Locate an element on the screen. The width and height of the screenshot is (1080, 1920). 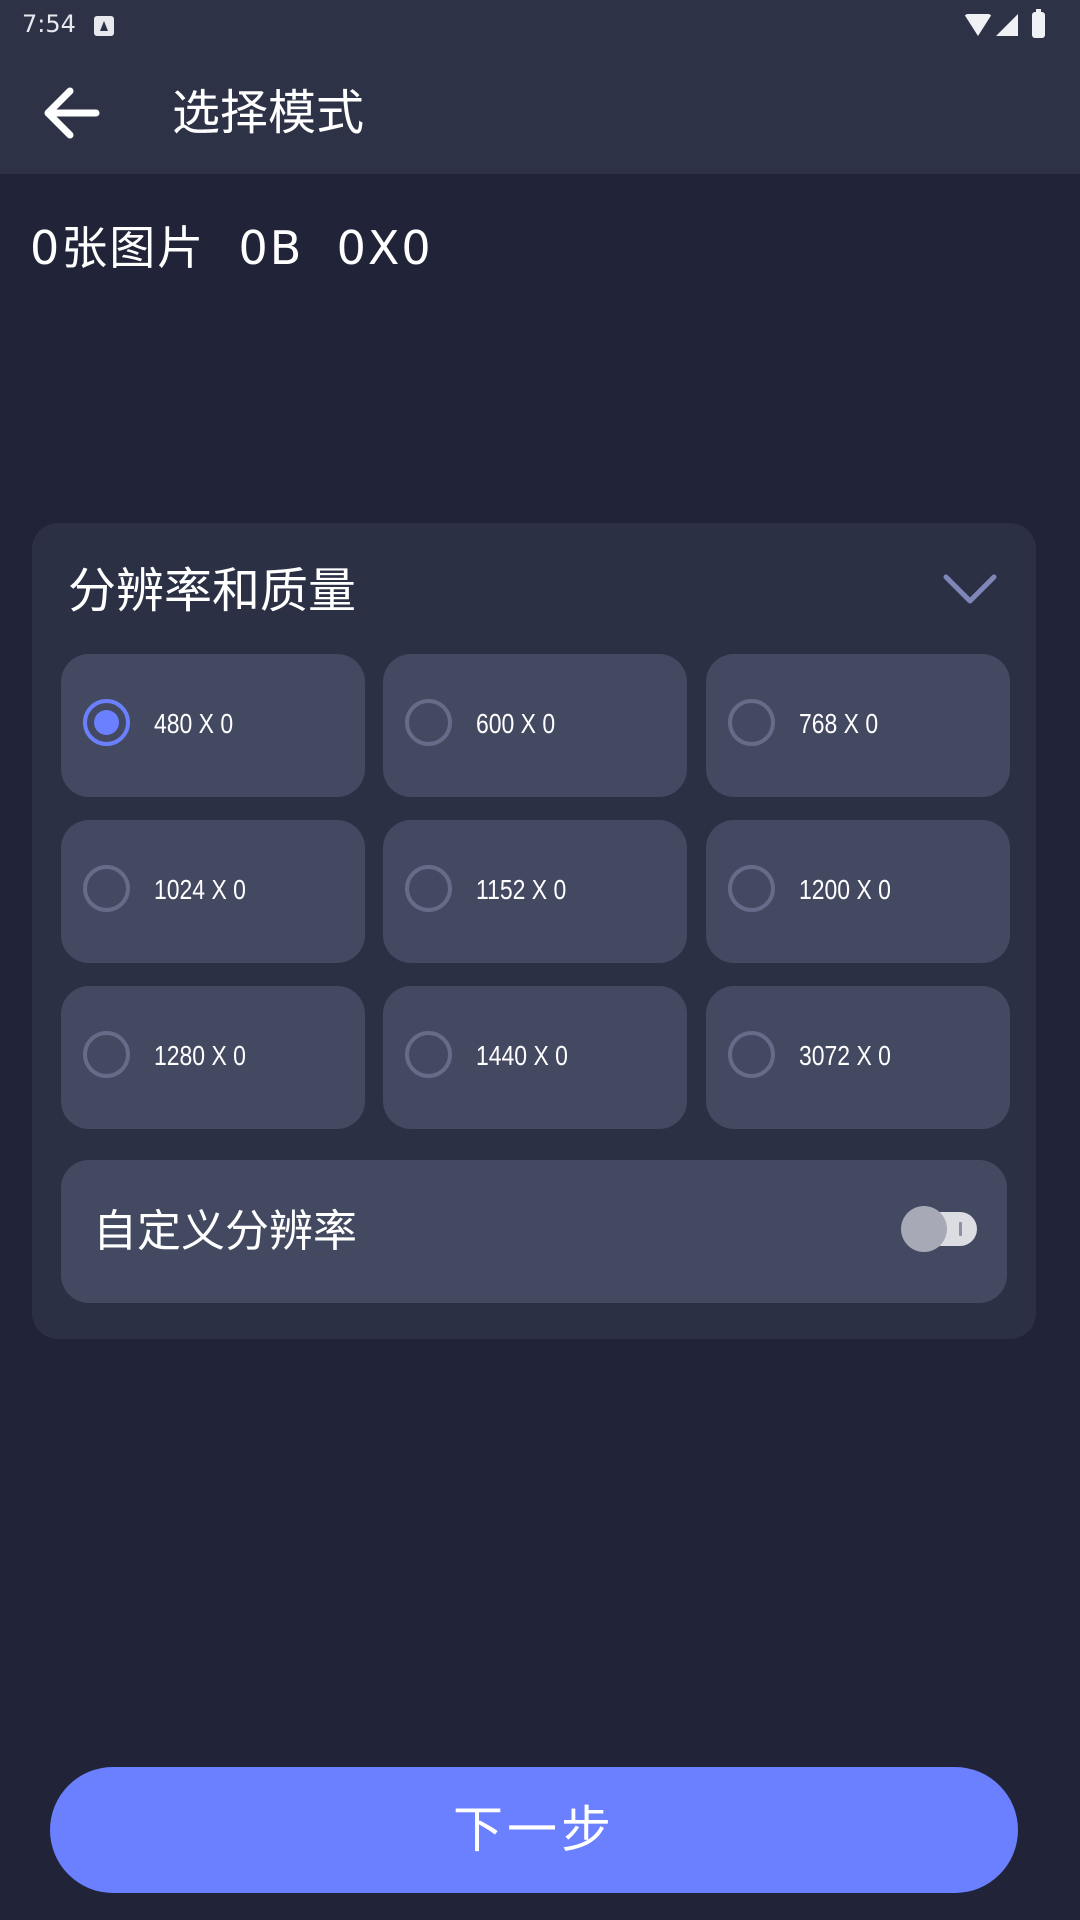
status-bar: 7:54 is located at coordinates (540, 28).